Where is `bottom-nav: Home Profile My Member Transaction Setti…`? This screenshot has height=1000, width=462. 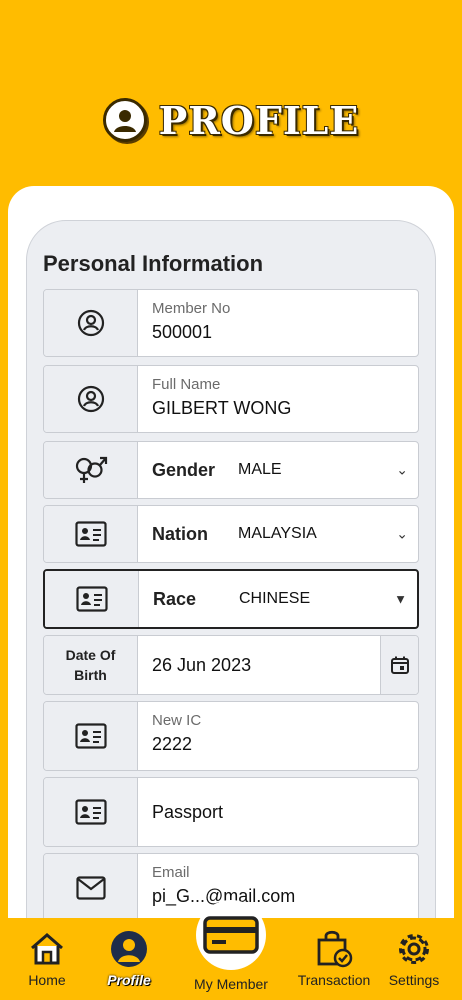 bottom-nav: Home Profile My Member Transaction Setti… is located at coordinates (231, 950).